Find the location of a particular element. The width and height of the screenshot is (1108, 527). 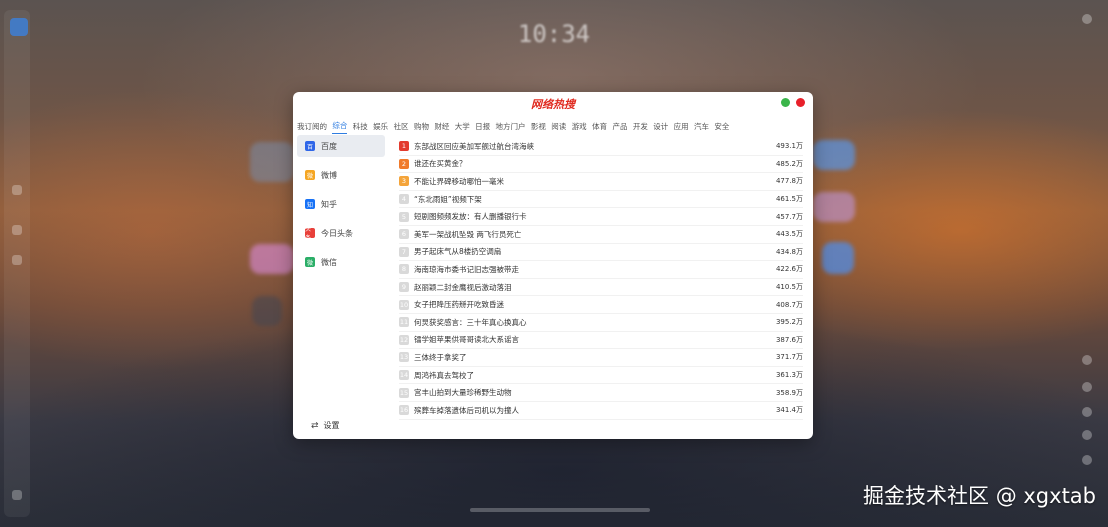

tab-7: 大学 is located at coordinates (462, 127).